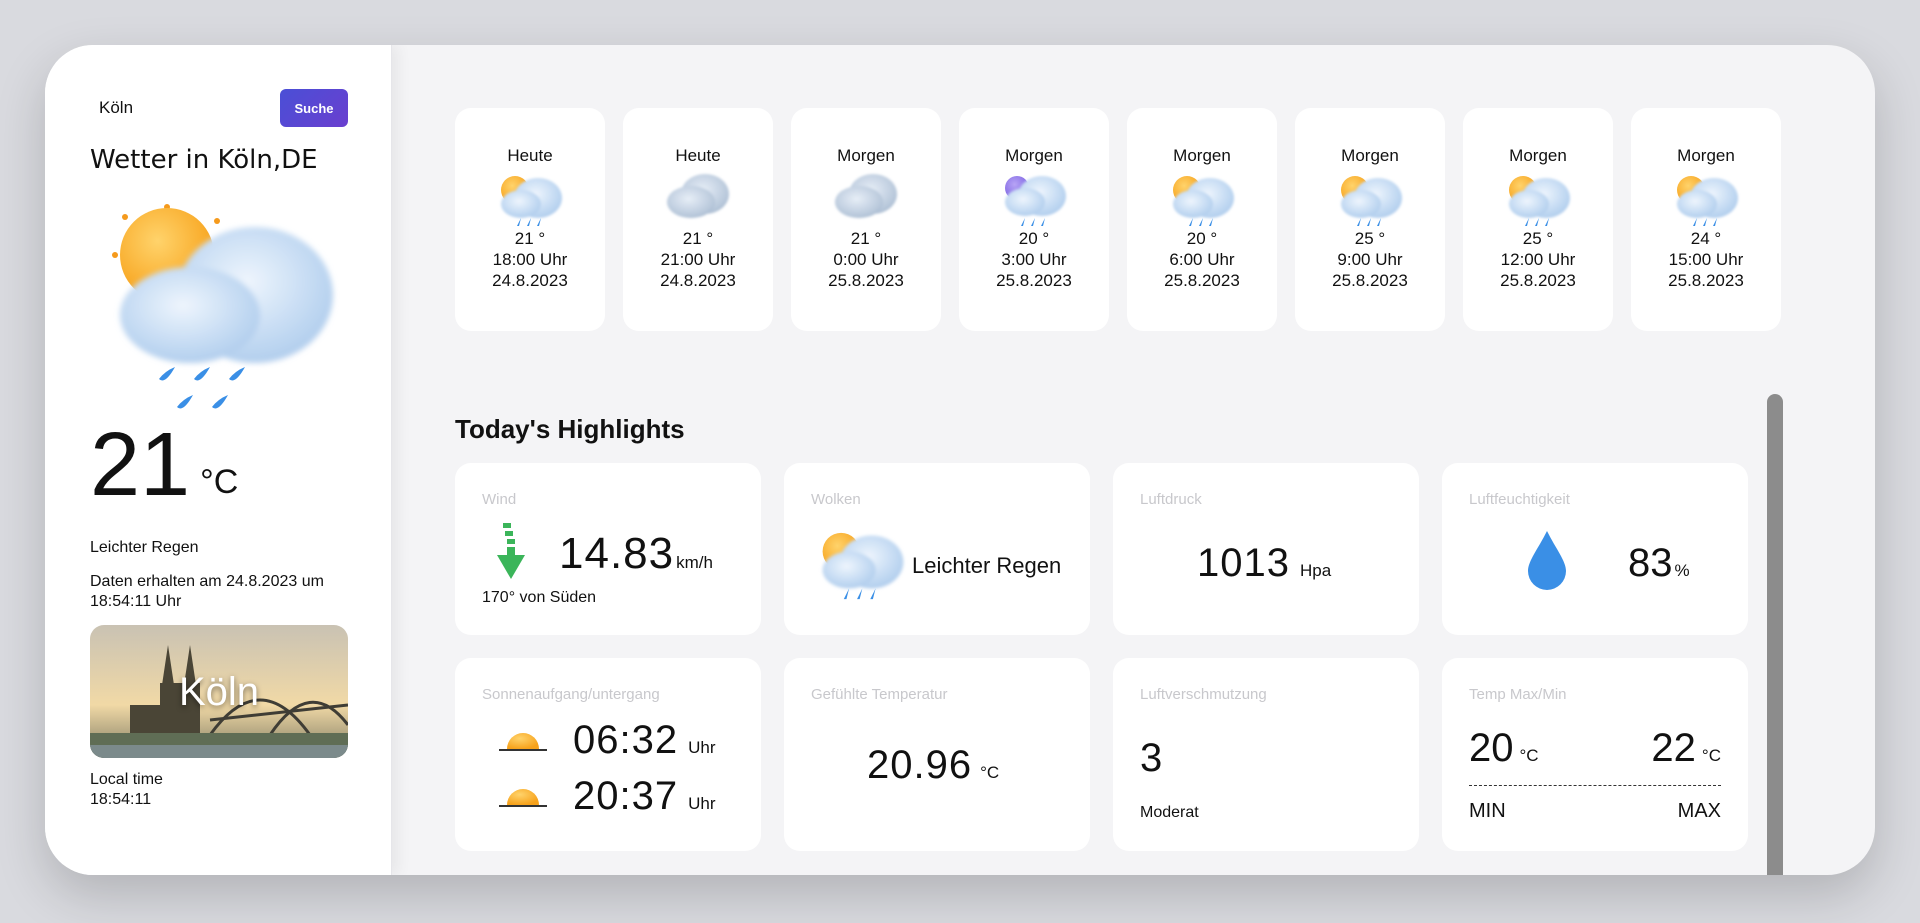 Image resolution: width=1920 pixels, height=923 pixels. What do you see at coordinates (1203, 694) in the screenshot?
I see `pollution-label: Luftverschmutzung` at bounding box center [1203, 694].